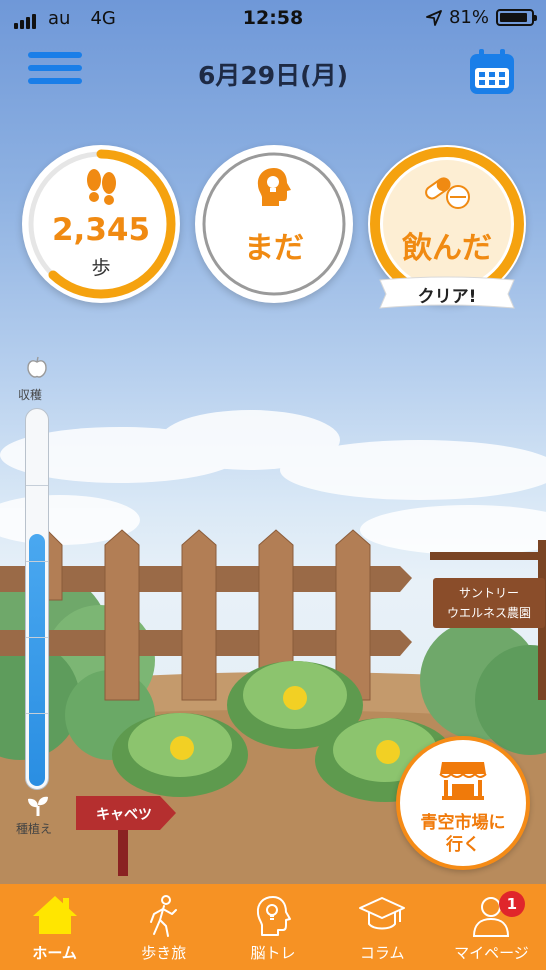  I want to click on crop-name-sign: キャベツ, so click(124, 814).